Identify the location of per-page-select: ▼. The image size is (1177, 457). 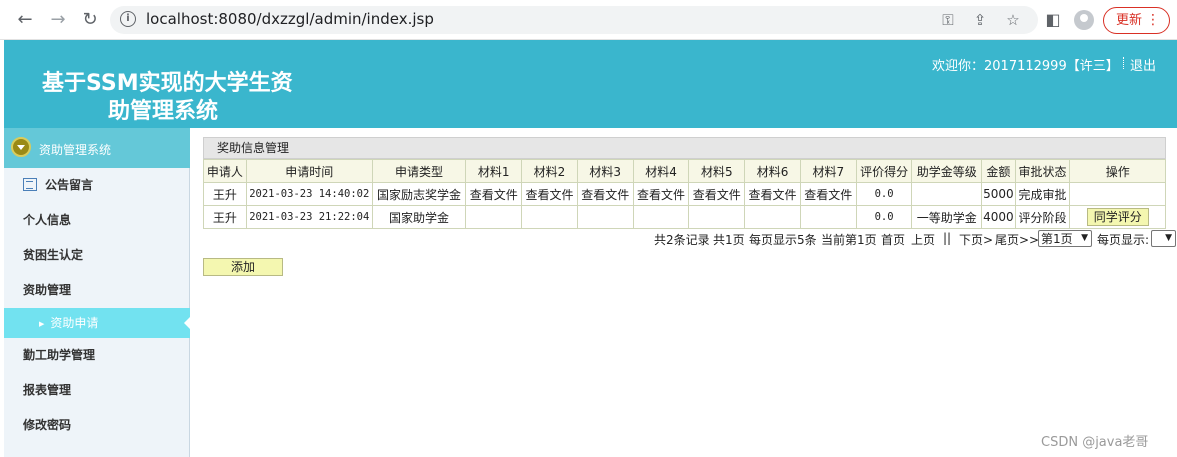
(1163, 238).